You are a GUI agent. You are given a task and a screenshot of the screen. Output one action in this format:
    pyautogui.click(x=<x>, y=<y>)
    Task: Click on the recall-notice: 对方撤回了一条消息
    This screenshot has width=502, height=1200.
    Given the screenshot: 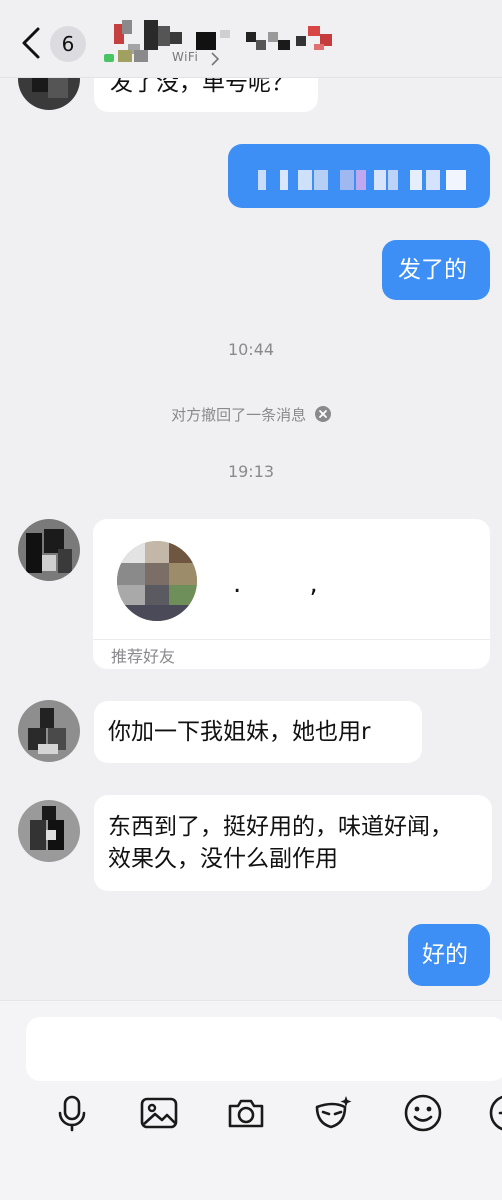 What is the action you would take?
    pyautogui.click(x=251, y=414)
    